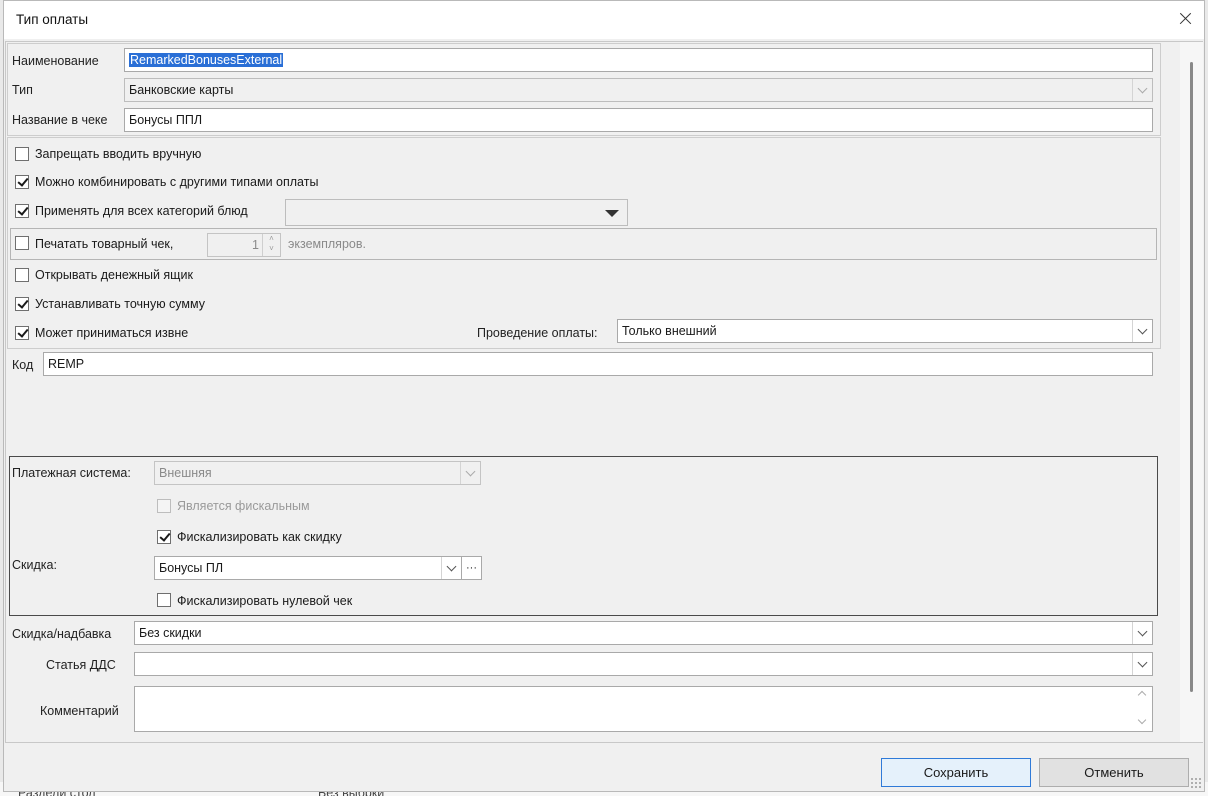 Image resolution: width=1208 pixels, height=796 pixels. I want to click on copies-stepper: 1 ˄ ˅, so click(244, 245).